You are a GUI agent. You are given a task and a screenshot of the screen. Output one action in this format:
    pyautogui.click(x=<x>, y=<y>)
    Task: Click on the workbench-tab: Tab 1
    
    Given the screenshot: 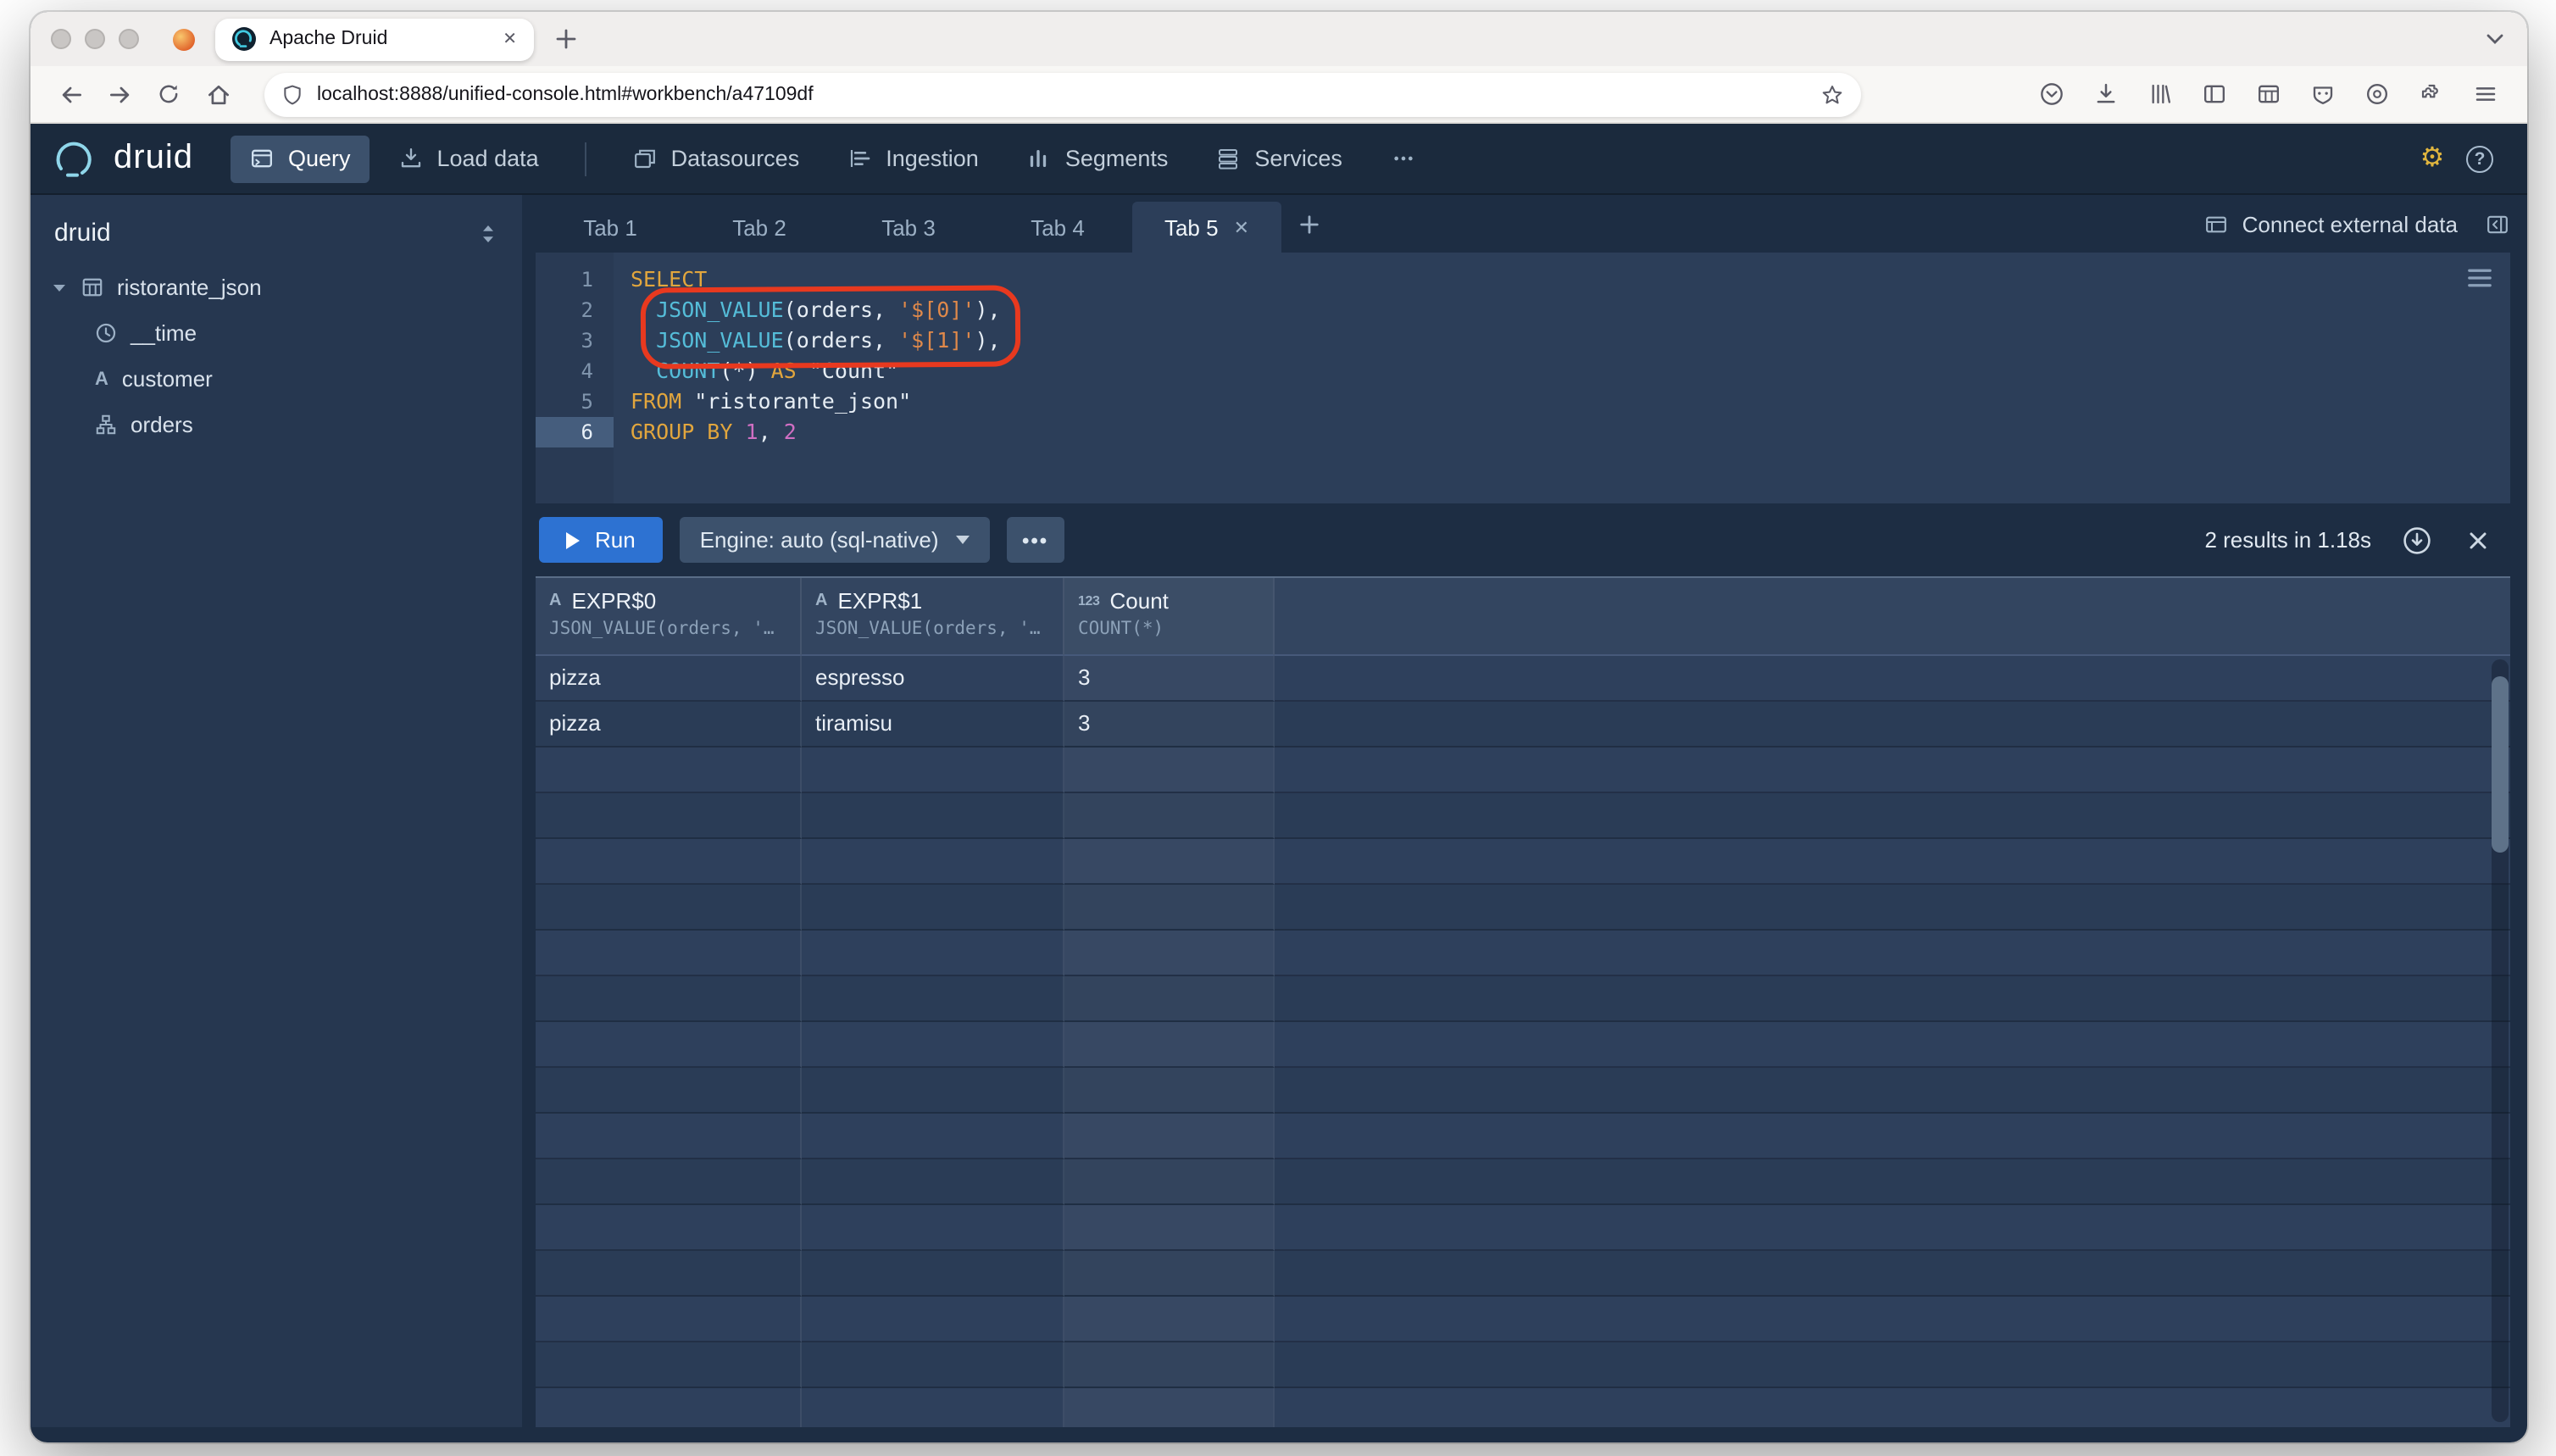 What is the action you would take?
    pyautogui.click(x=610, y=227)
    